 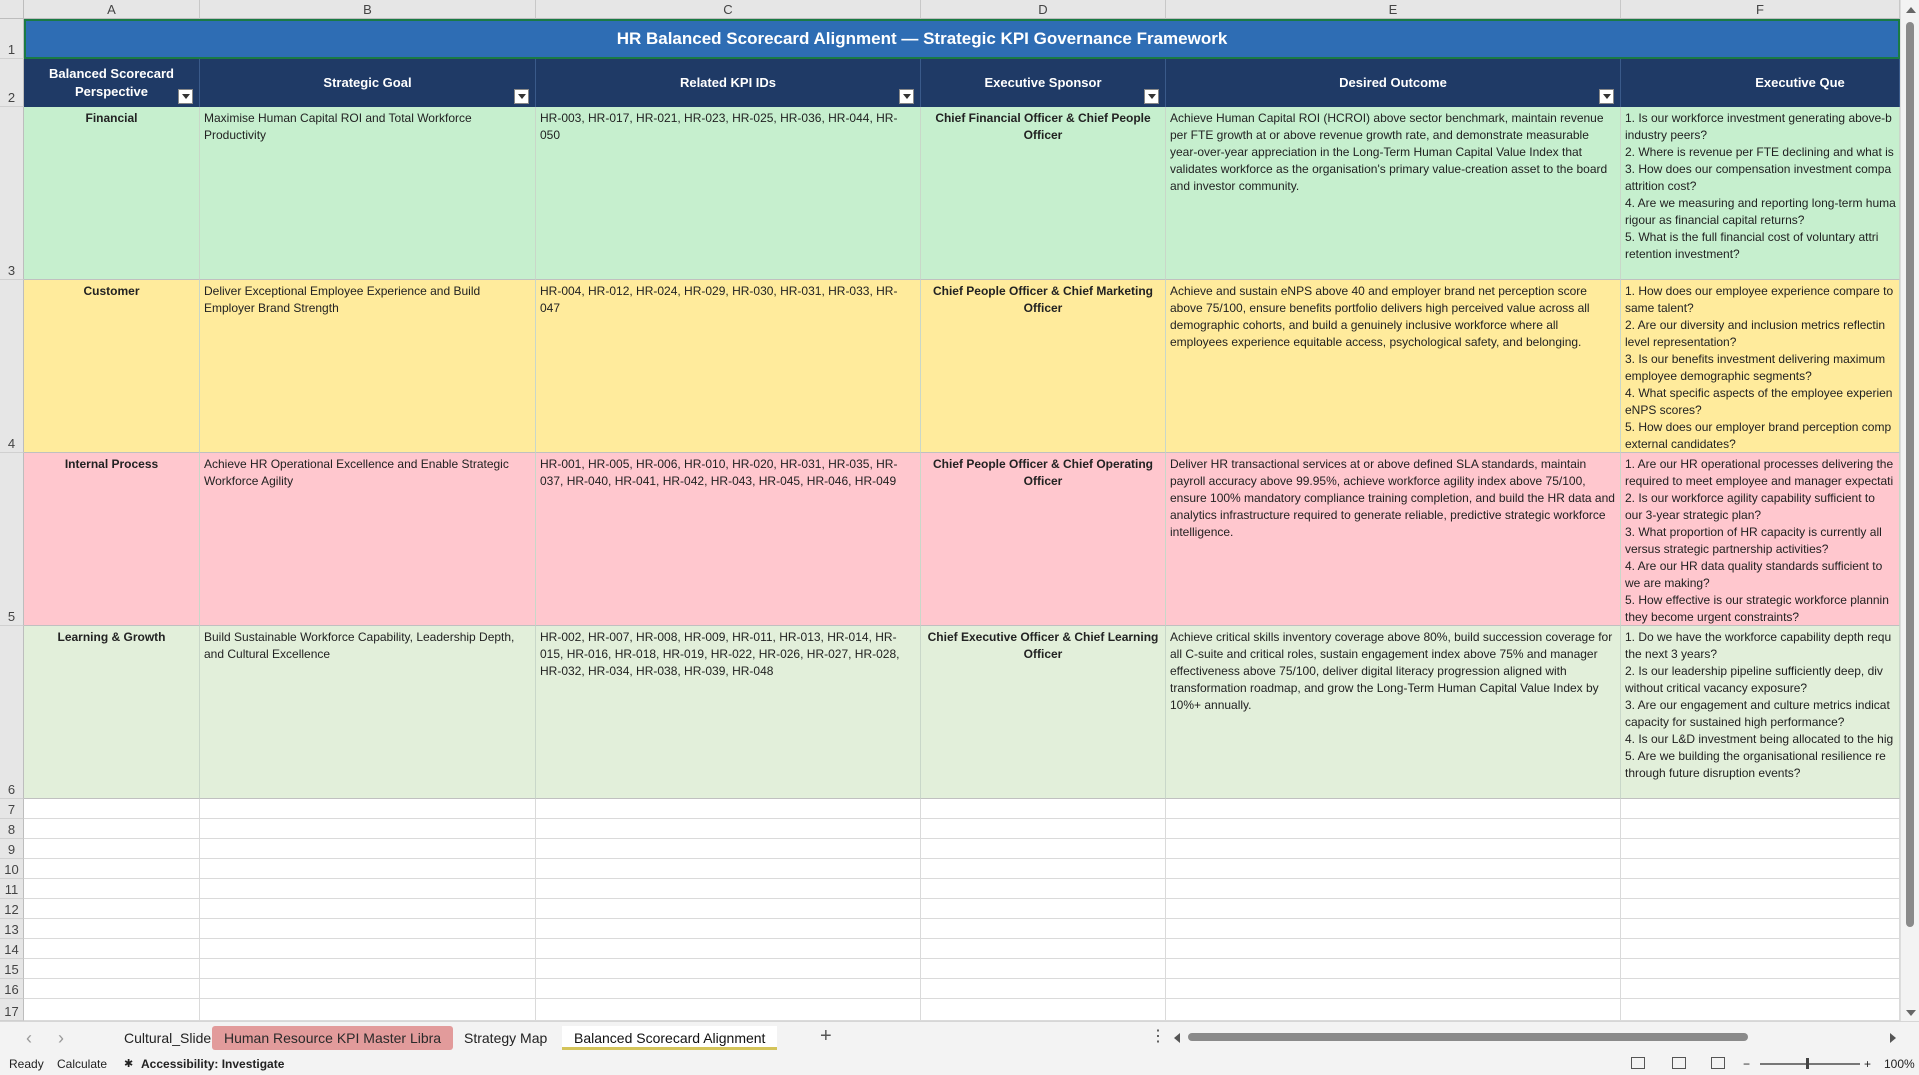 I want to click on chevron-right-icon: ›, so click(x=61, y=1038).